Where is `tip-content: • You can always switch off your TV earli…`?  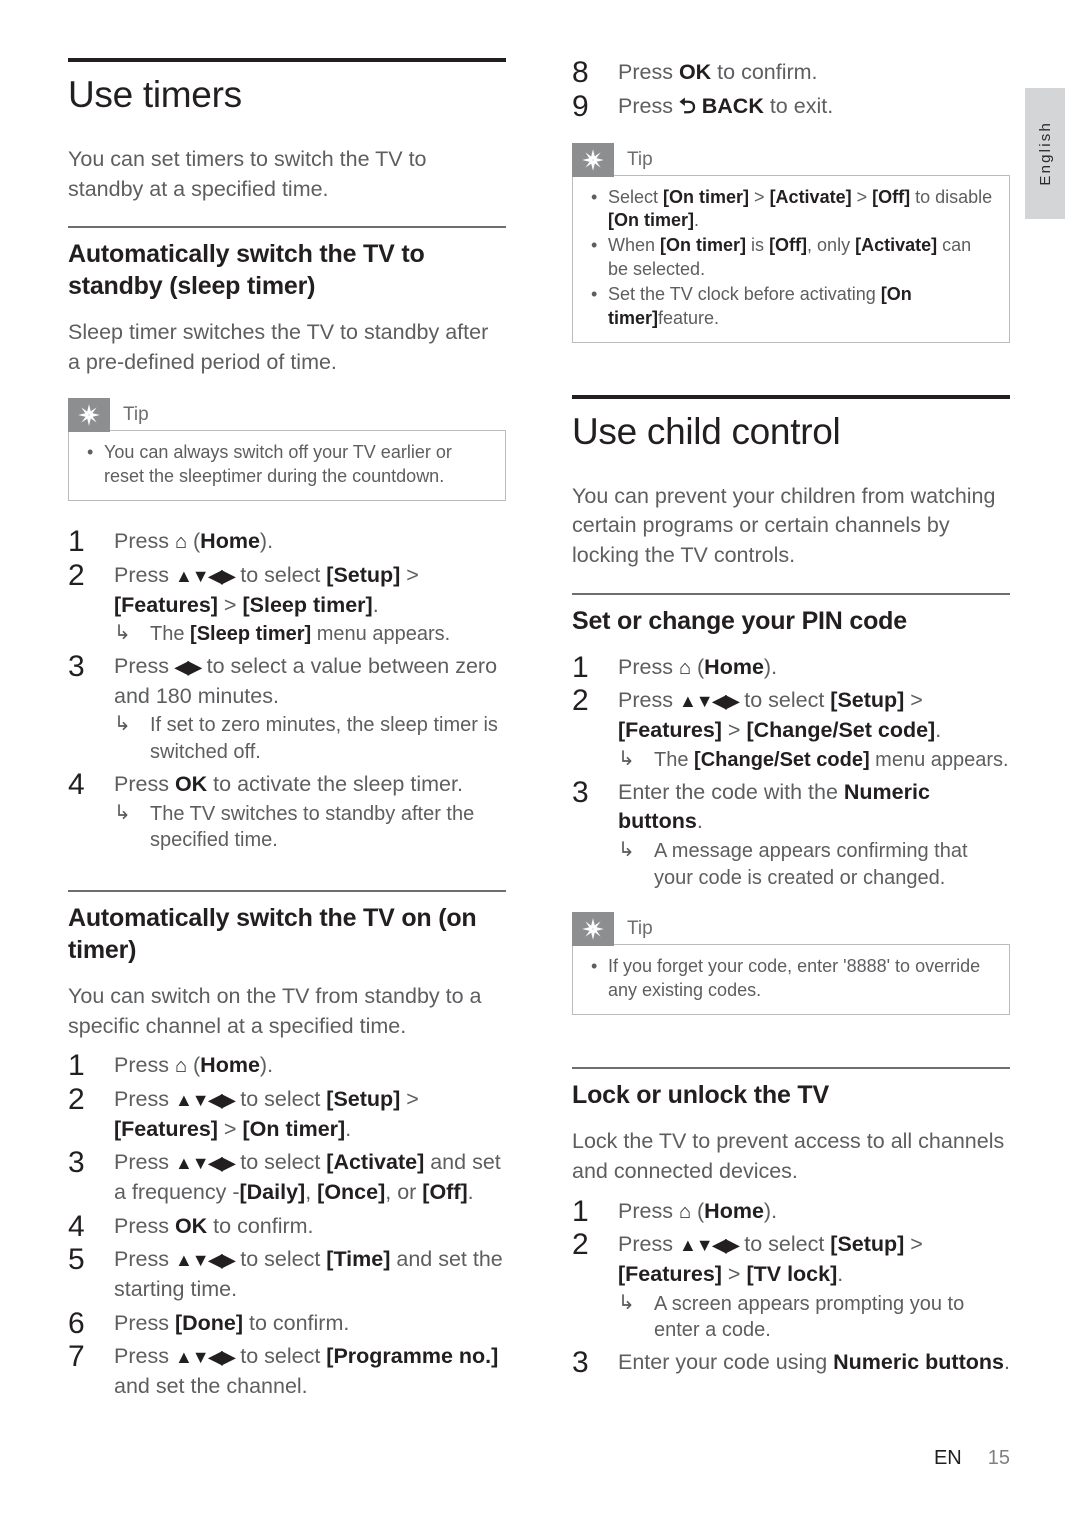 tip-content: • You can always switch off your TV earli… is located at coordinates (287, 466).